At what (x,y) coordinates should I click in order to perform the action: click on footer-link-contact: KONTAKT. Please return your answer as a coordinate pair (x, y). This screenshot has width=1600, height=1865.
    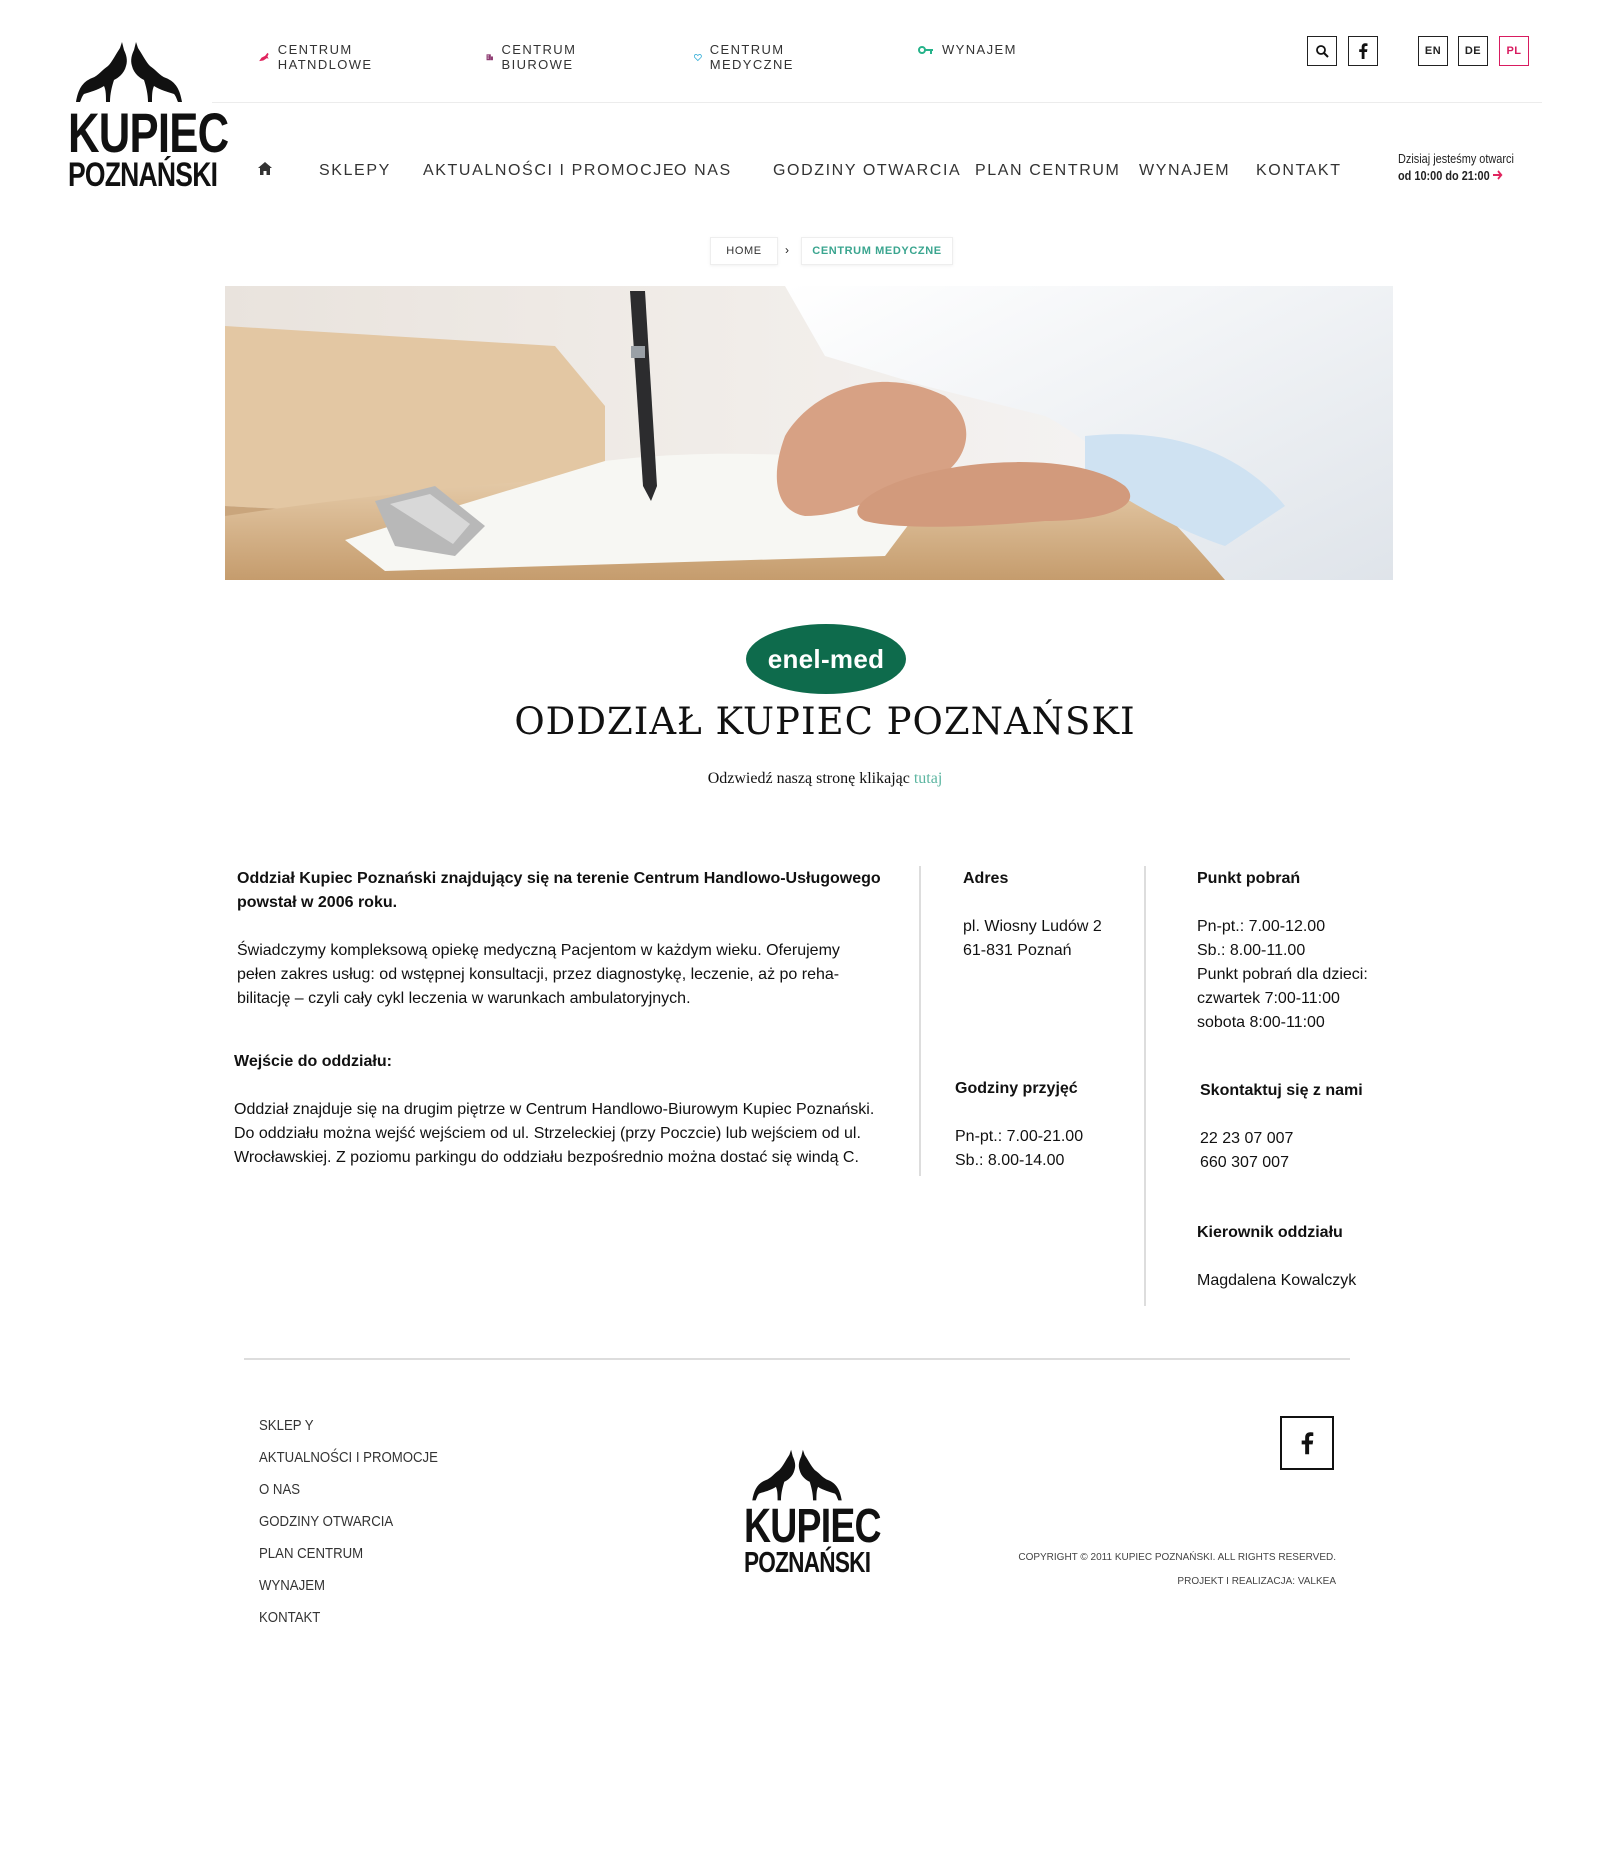
    Looking at the image, I should click on (348, 1618).